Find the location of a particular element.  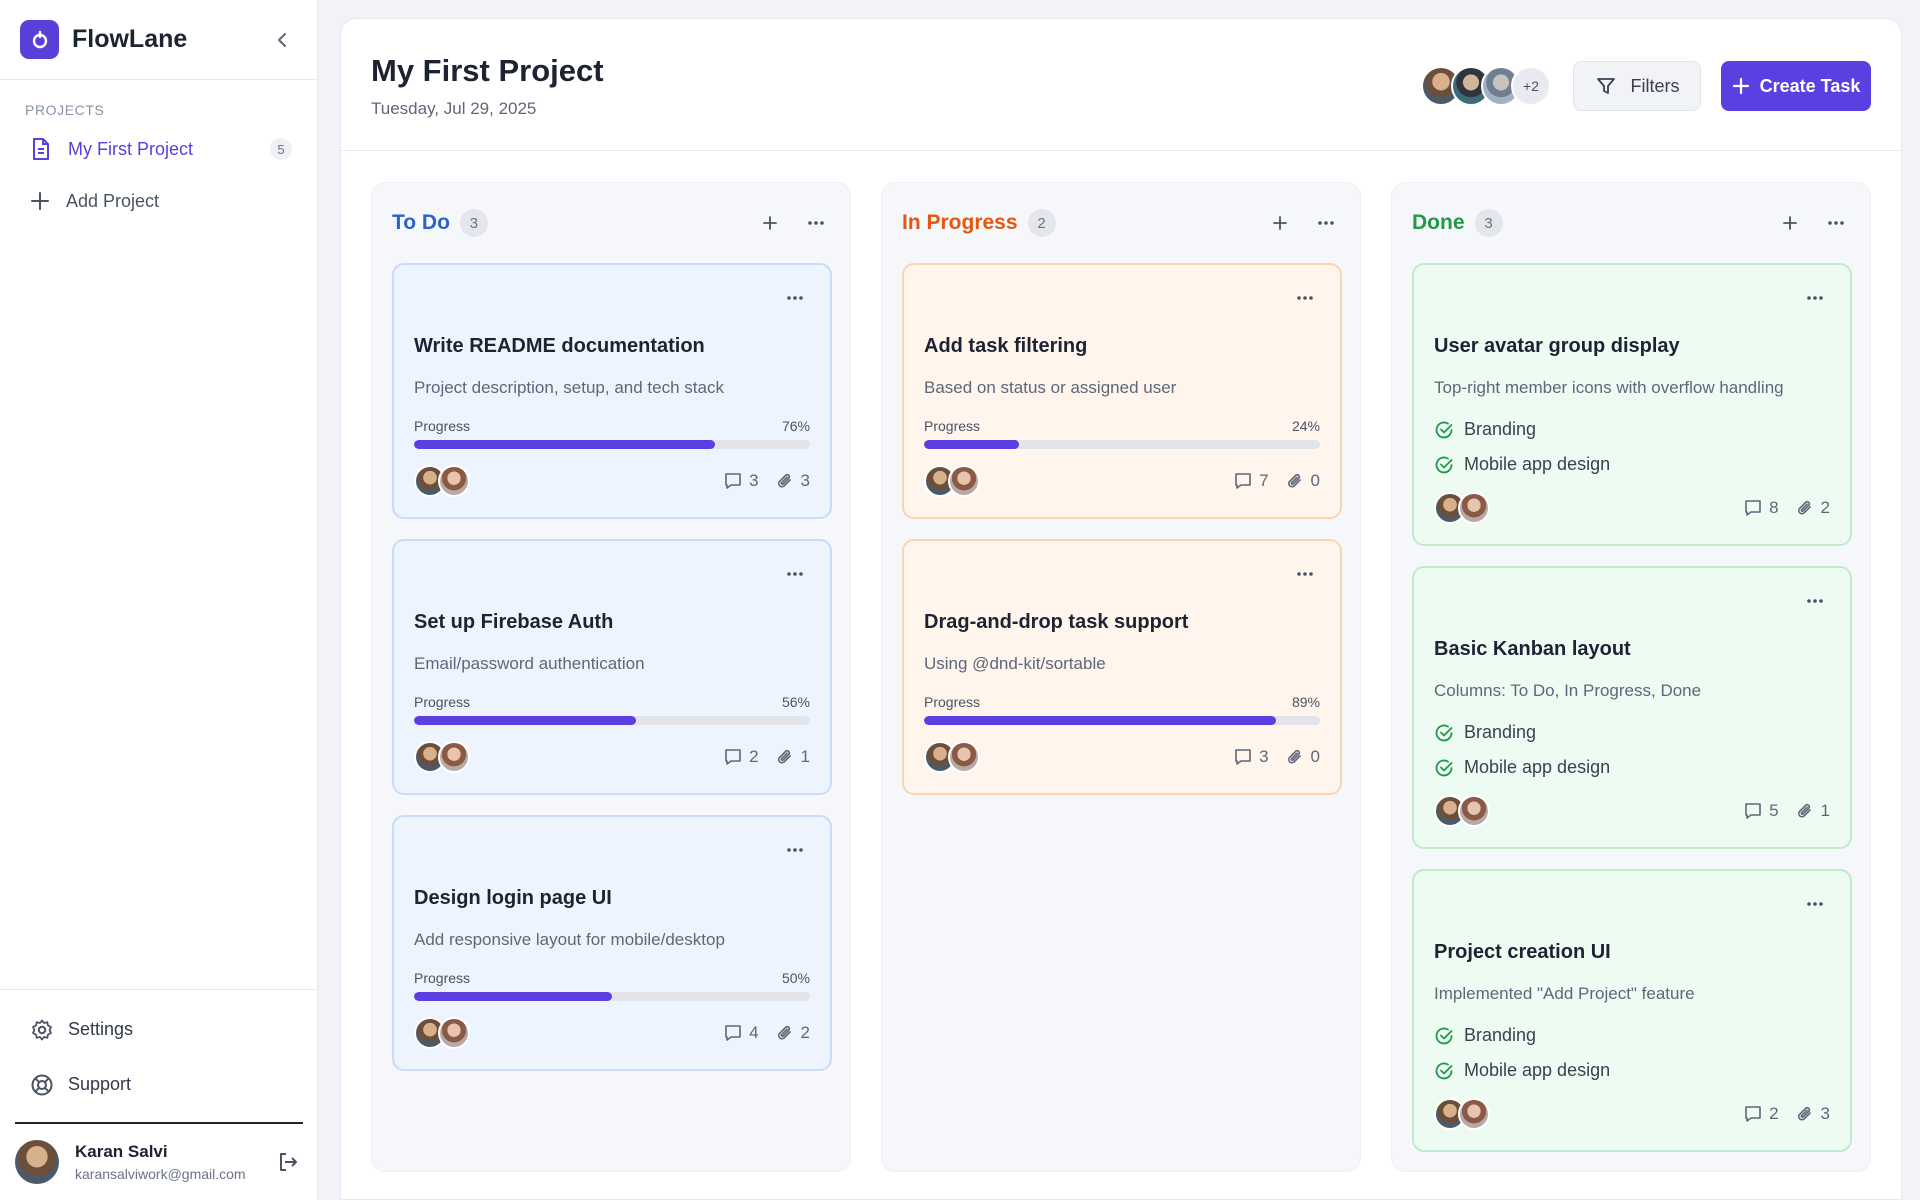

user-email: karansalviwork@gmail.com is located at coordinates (160, 1174).